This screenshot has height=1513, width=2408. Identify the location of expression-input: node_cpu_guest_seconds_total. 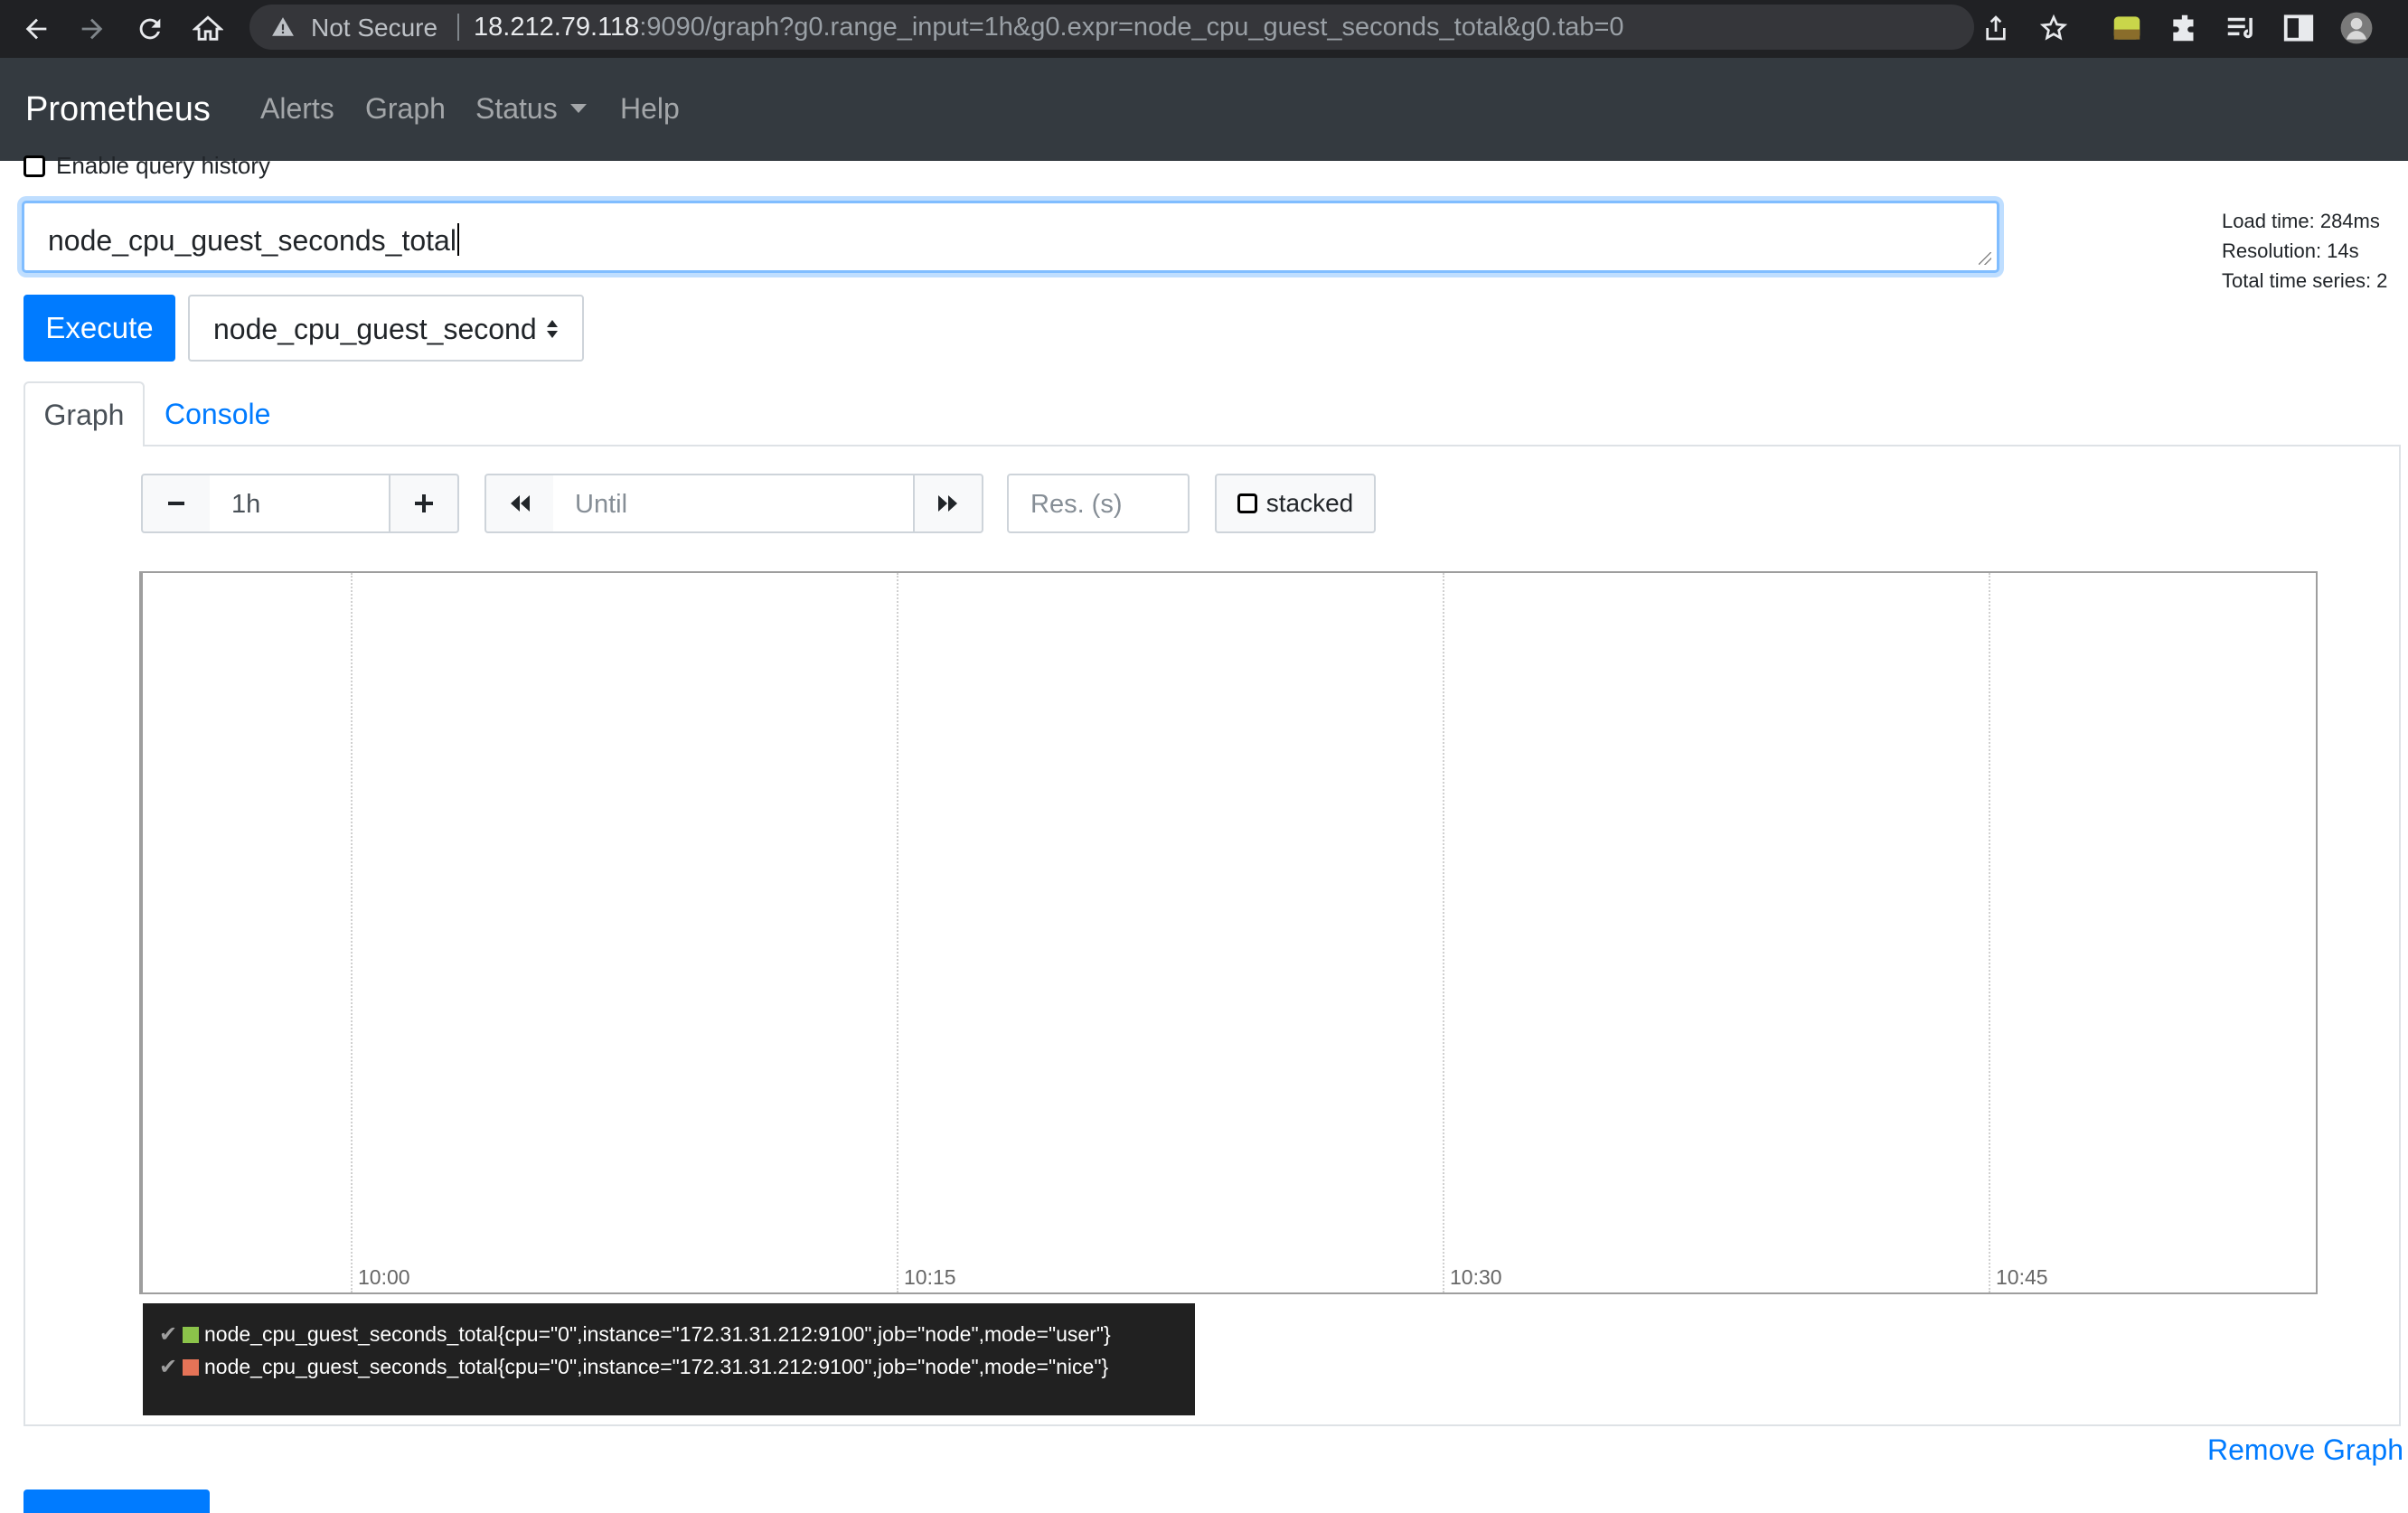
(1010, 237).